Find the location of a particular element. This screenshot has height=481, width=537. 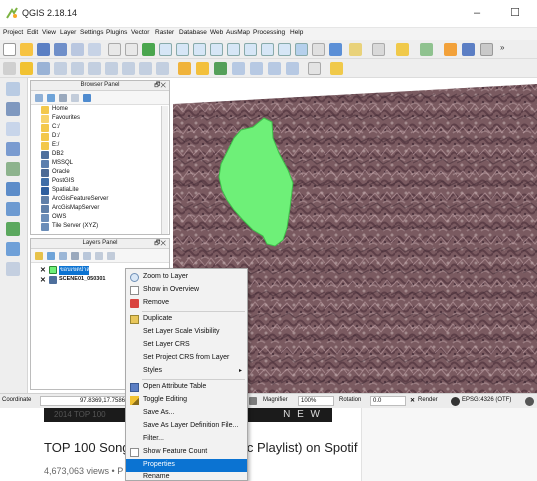

attribute-table-icon is located at coordinates (468, 49).